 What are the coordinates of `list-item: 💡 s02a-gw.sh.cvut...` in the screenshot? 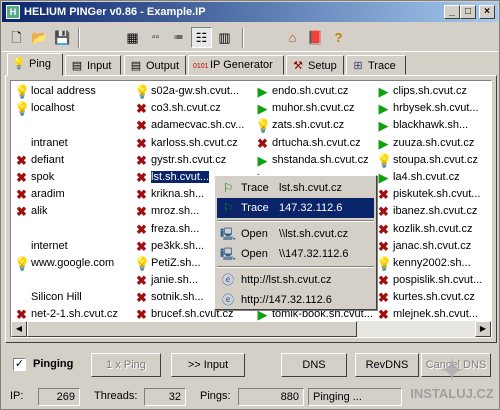 It's located at (195, 91).